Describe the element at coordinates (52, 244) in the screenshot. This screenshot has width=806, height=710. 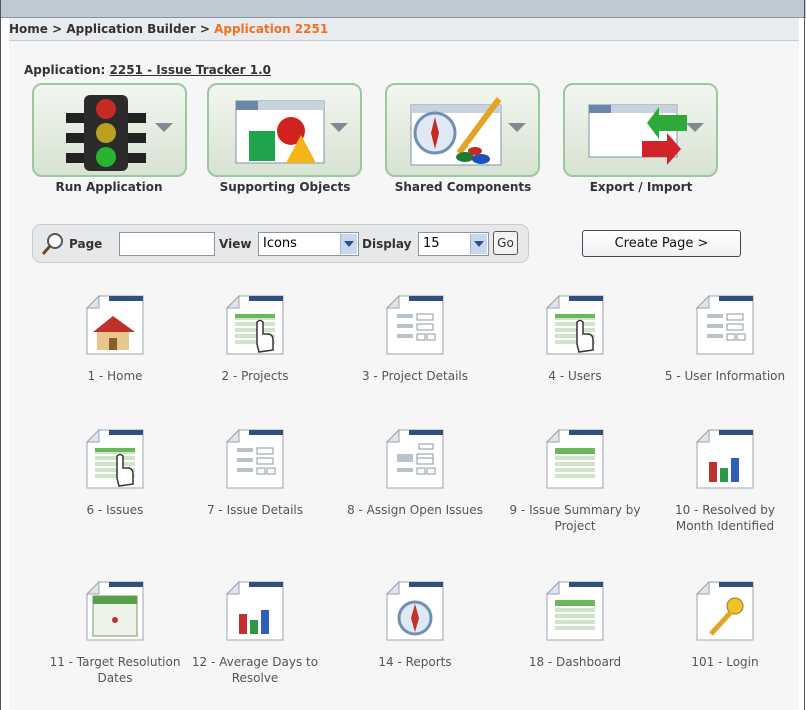
I see `search-icon` at that location.